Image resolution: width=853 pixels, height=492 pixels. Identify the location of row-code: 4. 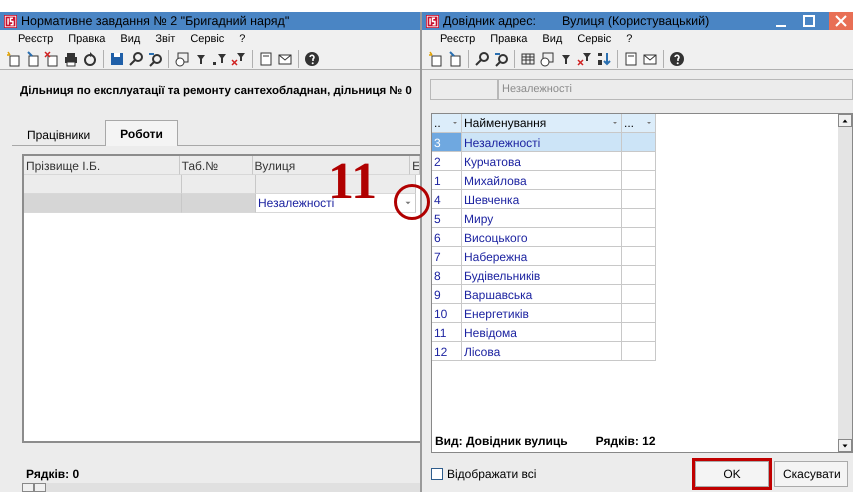
(447, 199).